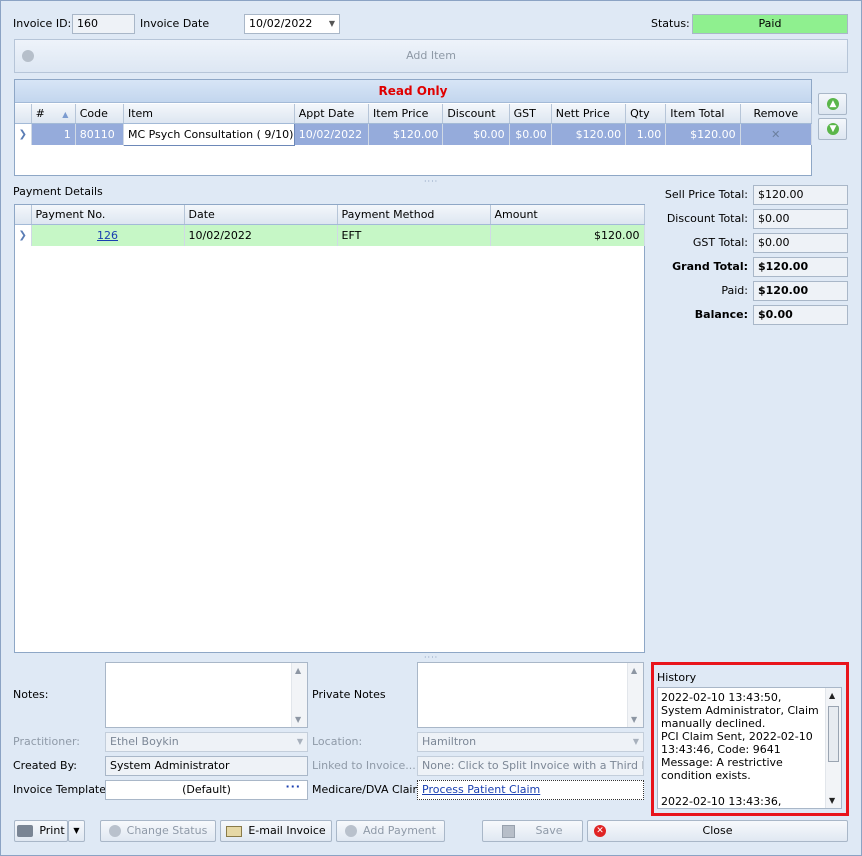 This screenshot has height=856, width=862. What do you see at coordinates (720, 242) in the screenshot?
I see `gst-total-label: GST Total:` at bounding box center [720, 242].